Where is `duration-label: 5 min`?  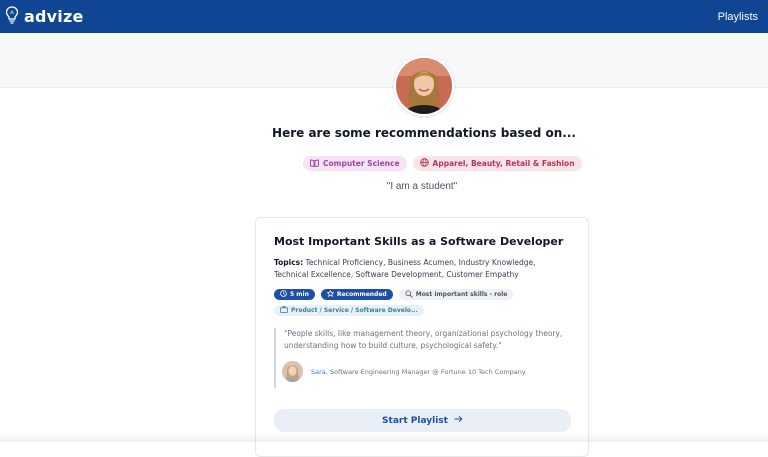 duration-label: 5 min is located at coordinates (299, 294).